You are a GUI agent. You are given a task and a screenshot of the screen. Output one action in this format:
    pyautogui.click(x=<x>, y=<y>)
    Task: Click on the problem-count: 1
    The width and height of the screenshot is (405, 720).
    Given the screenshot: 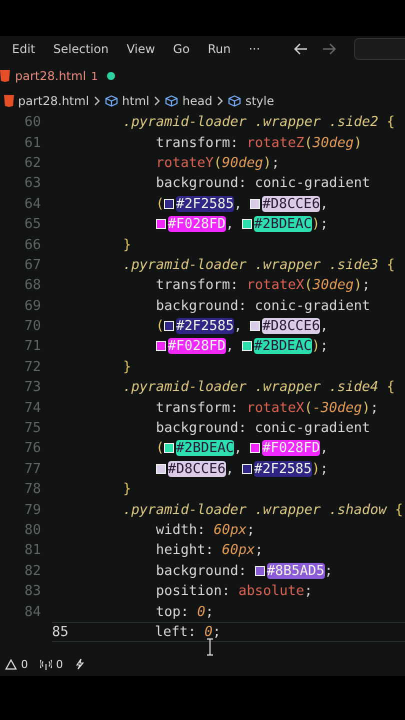 What is the action you would take?
    pyautogui.click(x=94, y=76)
    